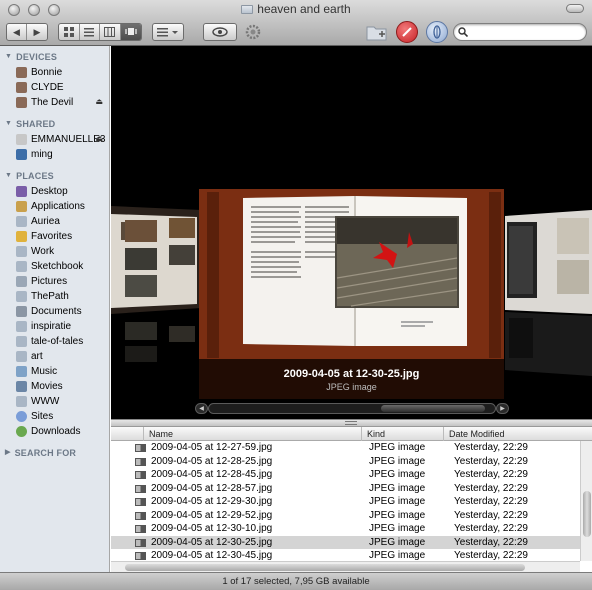 The width and height of the screenshot is (592, 590). I want to click on sidebar-item-documents: Documents, so click(54, 311).